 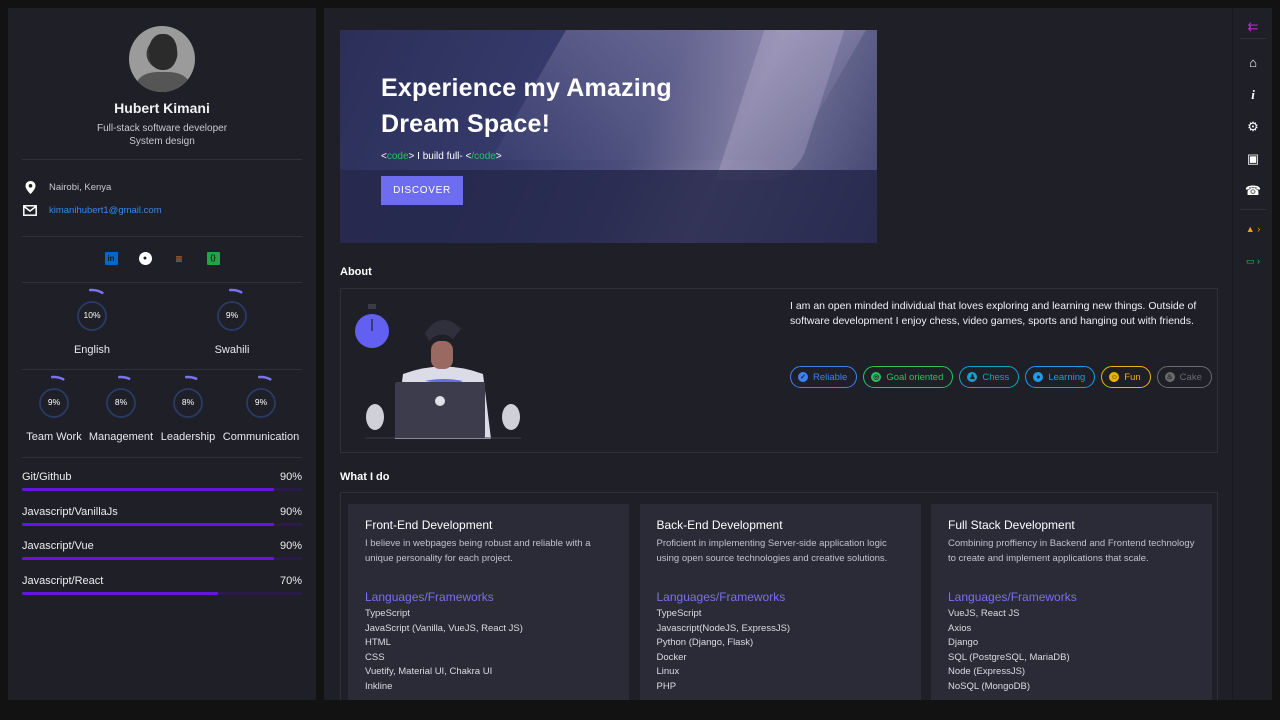 I want to click on avatar, so click(x=162, y=59).